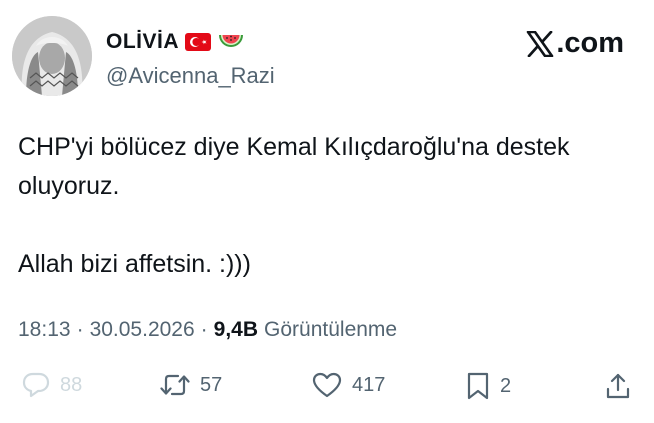 The image size is (654, 423). I want to click on share-button, so click(618, 386).